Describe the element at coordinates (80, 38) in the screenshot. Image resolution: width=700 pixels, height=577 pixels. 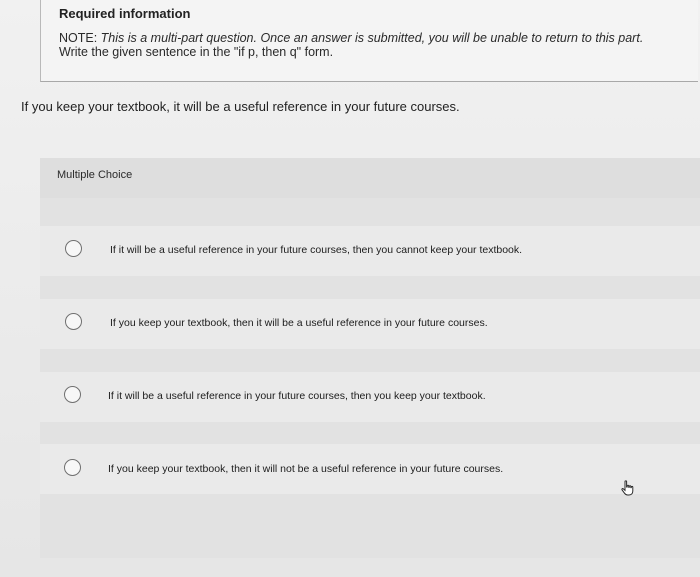
I see `note-prefix: NOTE:` at that location.